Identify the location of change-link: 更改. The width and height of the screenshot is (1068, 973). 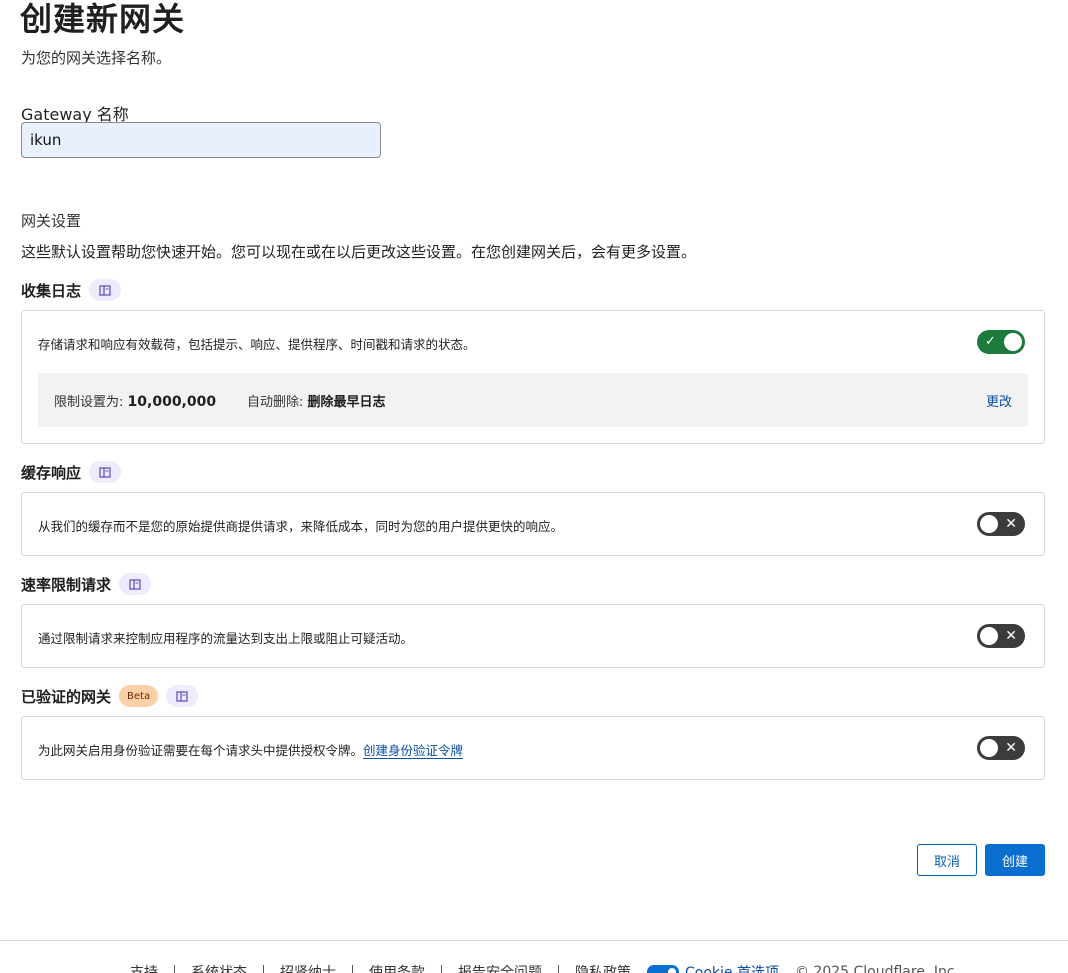
(999, 400).